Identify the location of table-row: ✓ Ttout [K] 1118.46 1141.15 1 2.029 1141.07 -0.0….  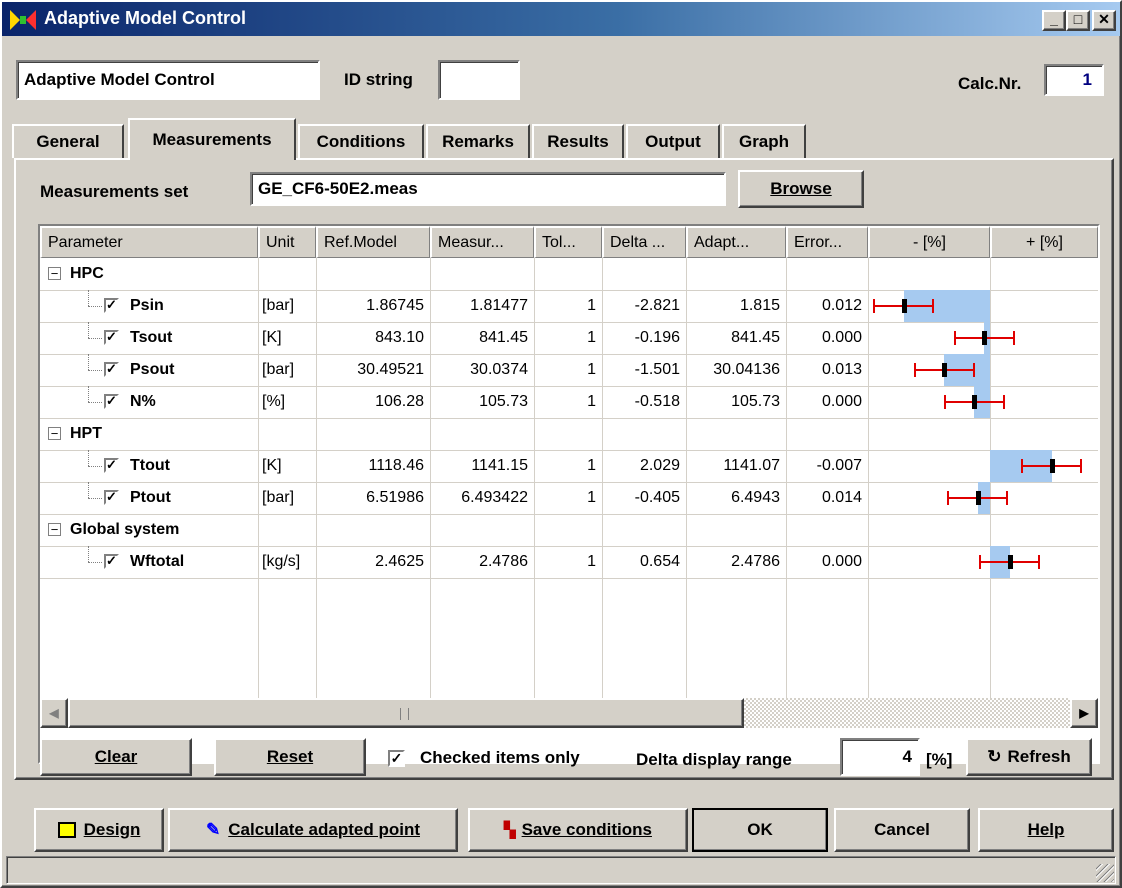
(569, 466).